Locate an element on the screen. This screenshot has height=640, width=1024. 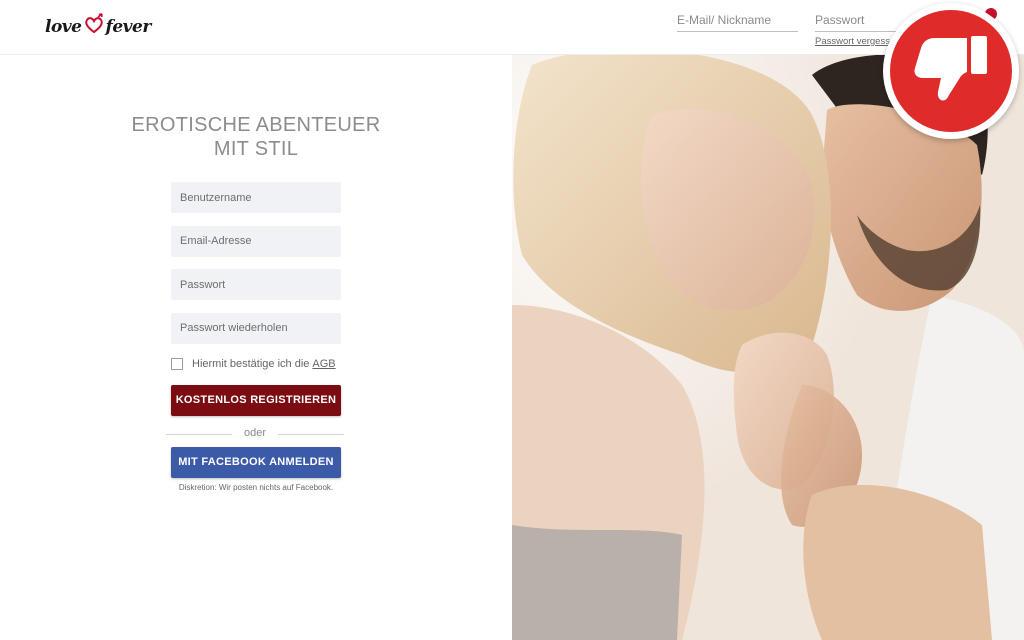
agb-label: Hiermit bestätige ich die is located at coordinates (251, 364).